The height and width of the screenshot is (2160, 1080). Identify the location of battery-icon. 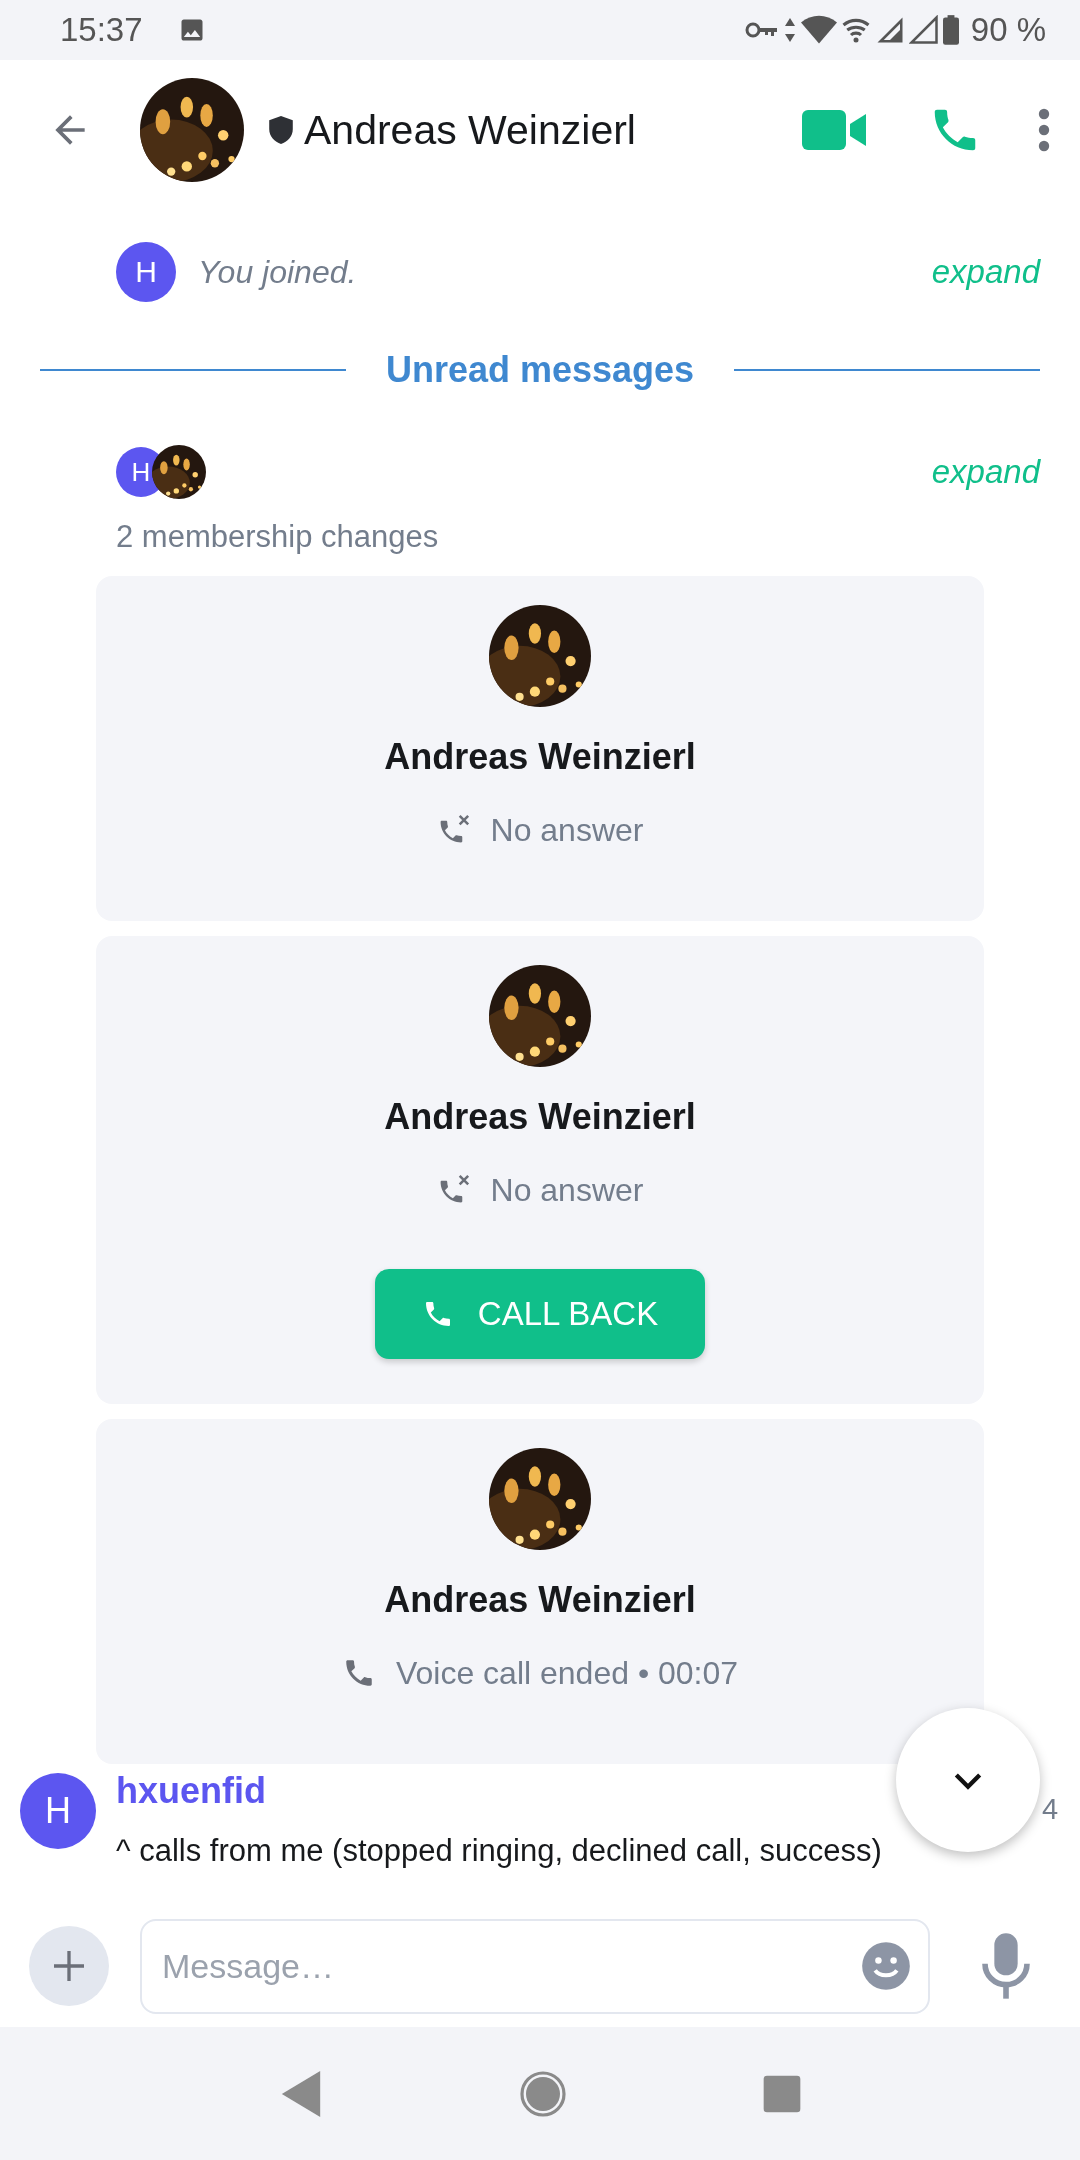
(950, 30).